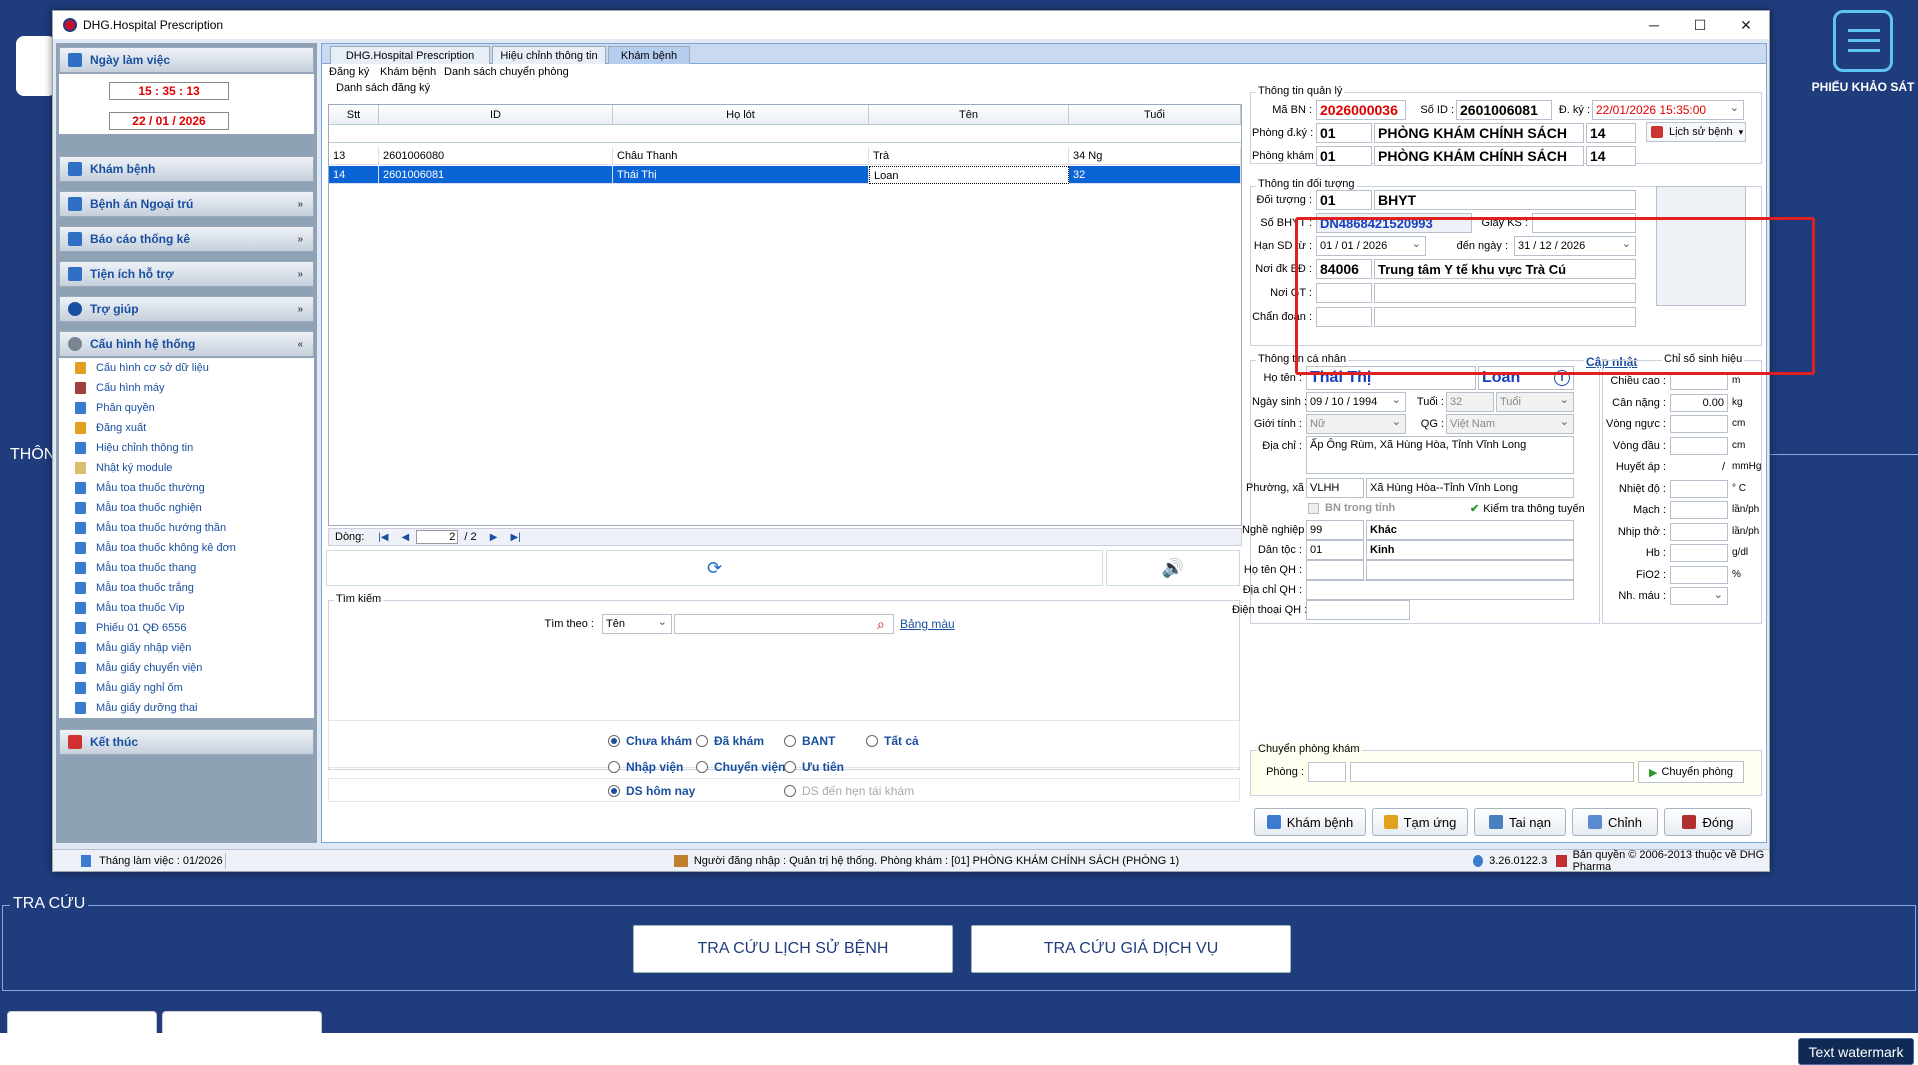 This screenshot has height=1065, width=1918. Describe the element at coordinates (1479, 133) in the screenshot. I see `phong-dk-name: PHÒNG KHÁM CHÍNH SÁCH` at that location.